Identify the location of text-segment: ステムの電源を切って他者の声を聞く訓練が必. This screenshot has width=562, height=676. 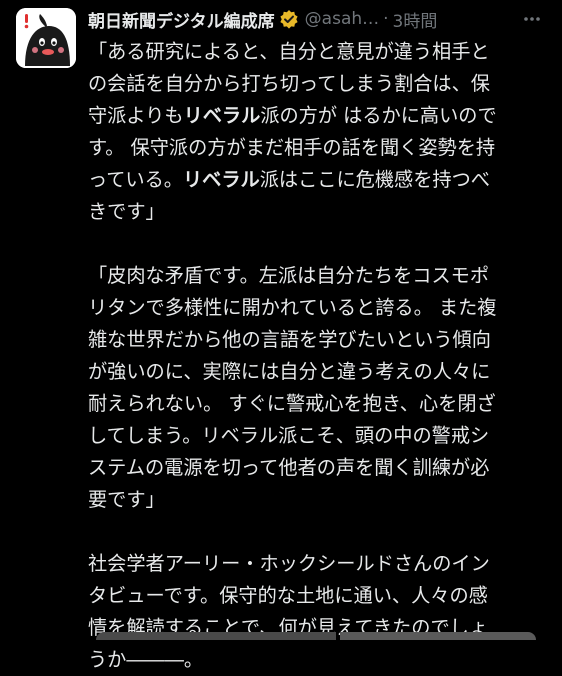
(289, 467).